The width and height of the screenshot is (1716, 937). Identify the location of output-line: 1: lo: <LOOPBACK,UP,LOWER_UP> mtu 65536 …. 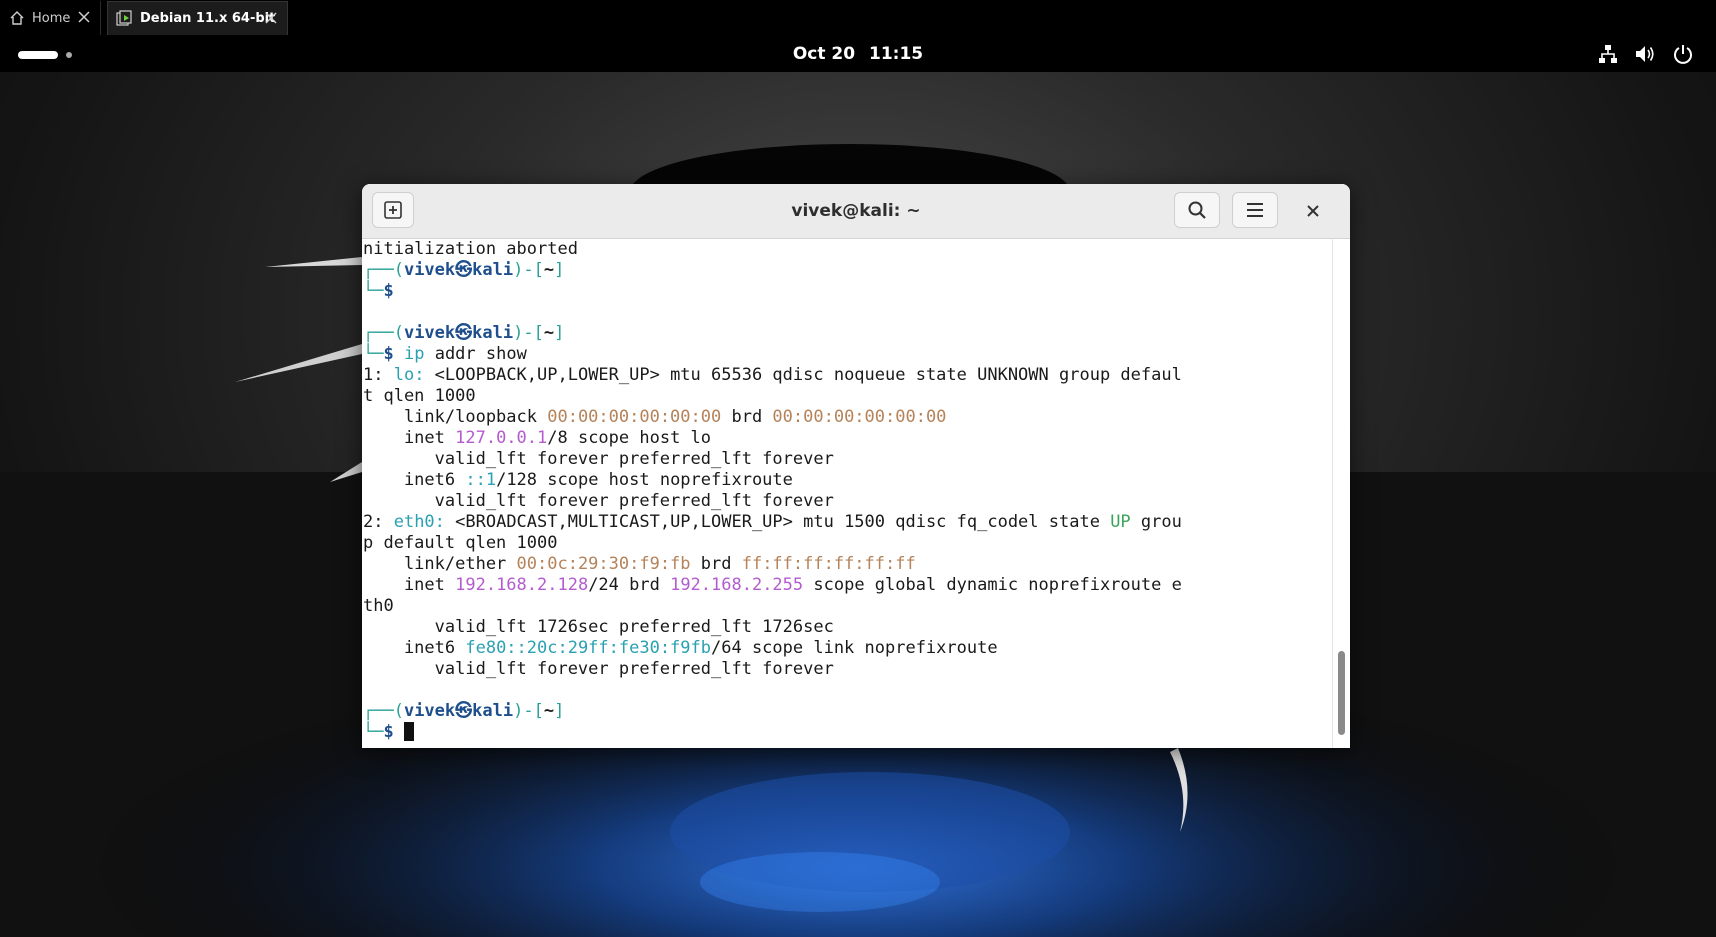
(772, 375).